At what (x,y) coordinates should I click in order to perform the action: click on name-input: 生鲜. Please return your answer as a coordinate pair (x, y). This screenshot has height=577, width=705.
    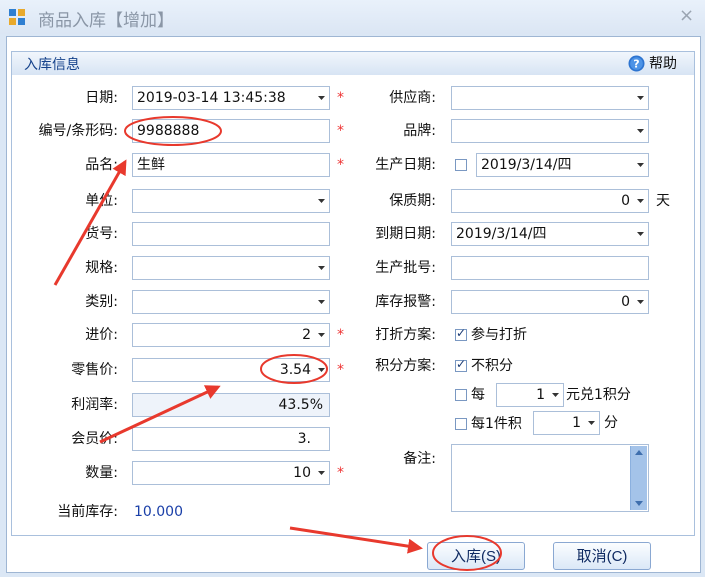
    Looking at the image, I should click on (231, 165).